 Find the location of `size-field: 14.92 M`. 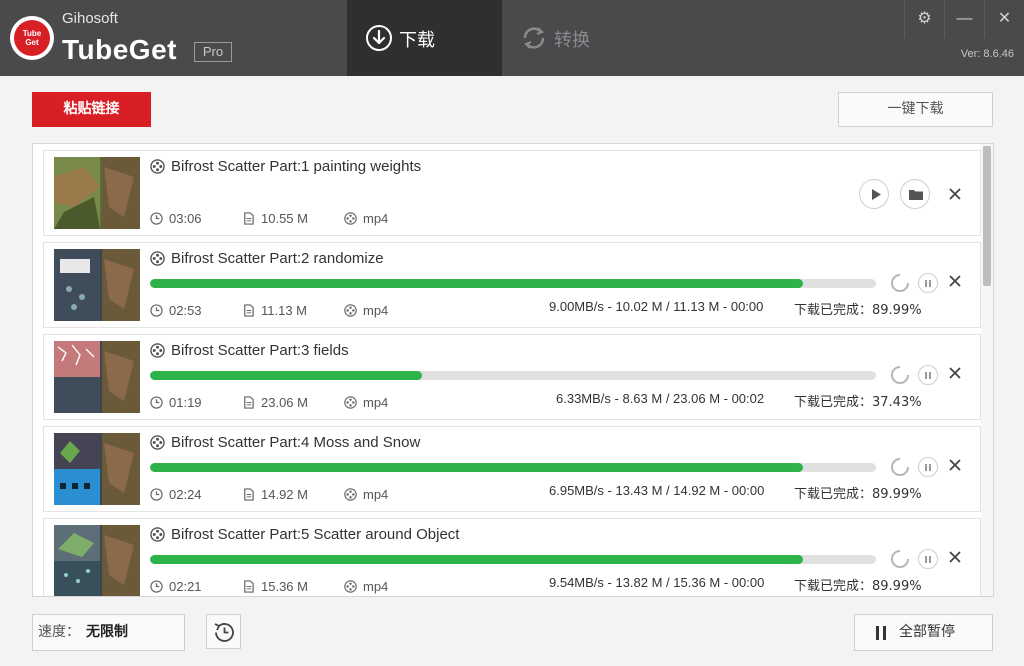

size-field: 14.92 M is located at coordinates (275, 494).